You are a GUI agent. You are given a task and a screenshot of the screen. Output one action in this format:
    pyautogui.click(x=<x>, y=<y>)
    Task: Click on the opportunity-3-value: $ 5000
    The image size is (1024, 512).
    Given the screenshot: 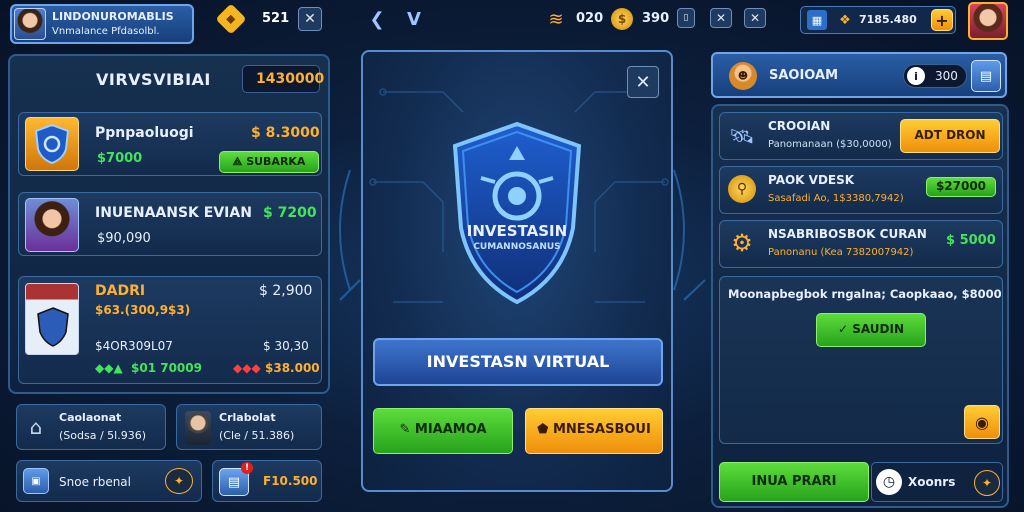 What is the action you would take?
    pyautogui.click(x=971, y=240)
    